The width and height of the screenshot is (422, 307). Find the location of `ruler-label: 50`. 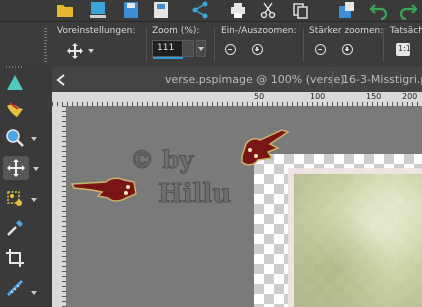

ruler-label: 50 is located at coordinates (259, 96).